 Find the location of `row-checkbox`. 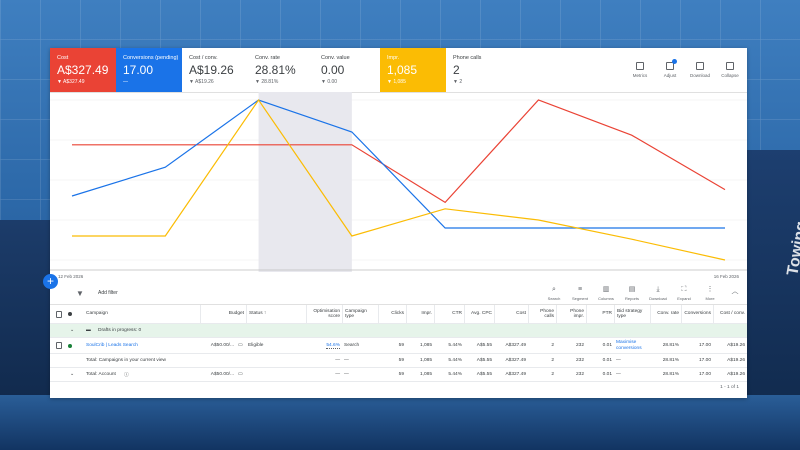

row-checkbox is located at coordinates (59, 345).